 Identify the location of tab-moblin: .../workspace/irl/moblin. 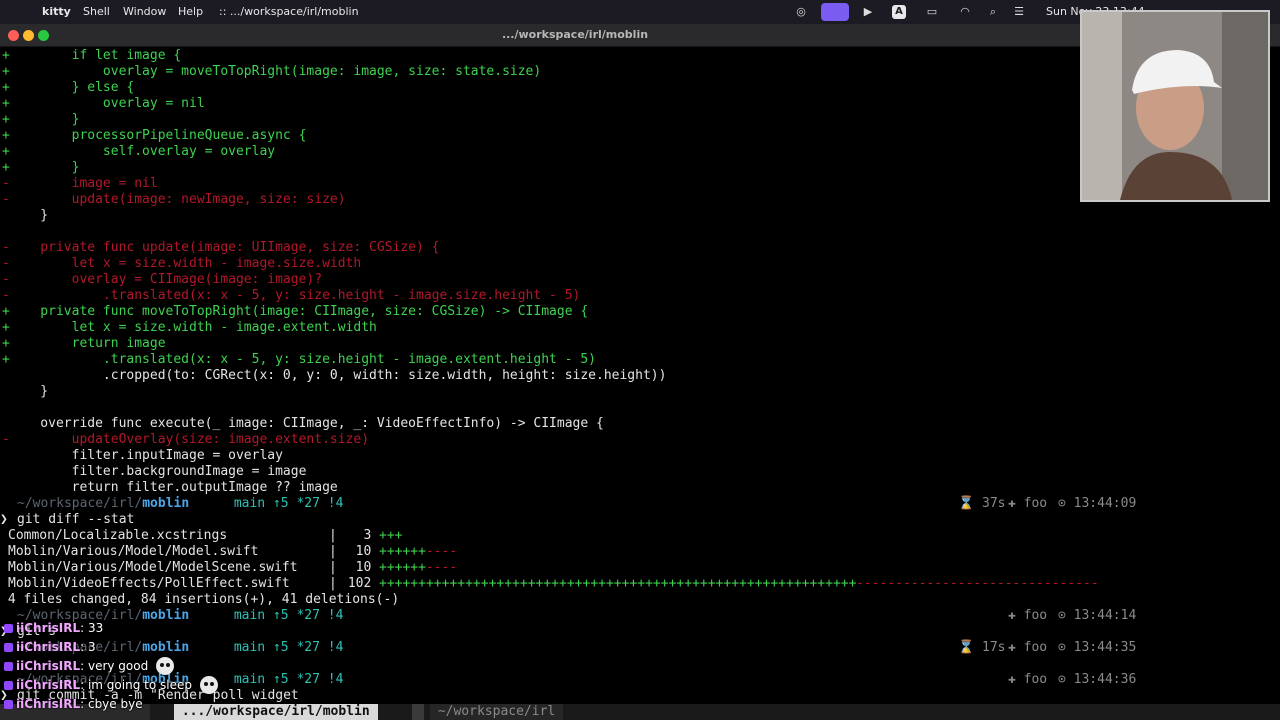
(276, 712).